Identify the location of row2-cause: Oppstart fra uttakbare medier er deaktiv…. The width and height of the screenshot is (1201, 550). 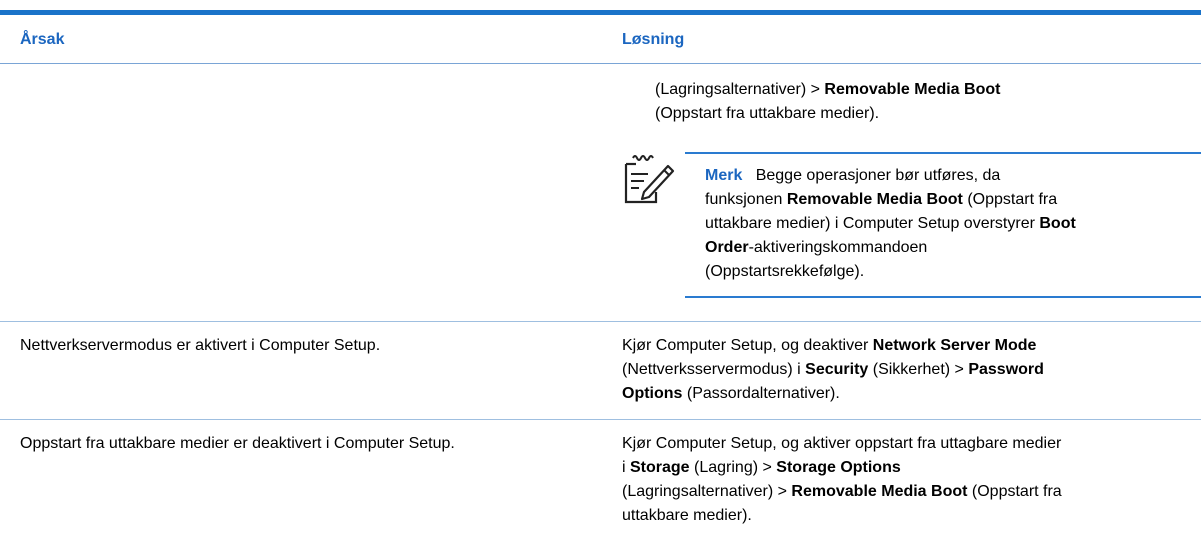
(237, 443).